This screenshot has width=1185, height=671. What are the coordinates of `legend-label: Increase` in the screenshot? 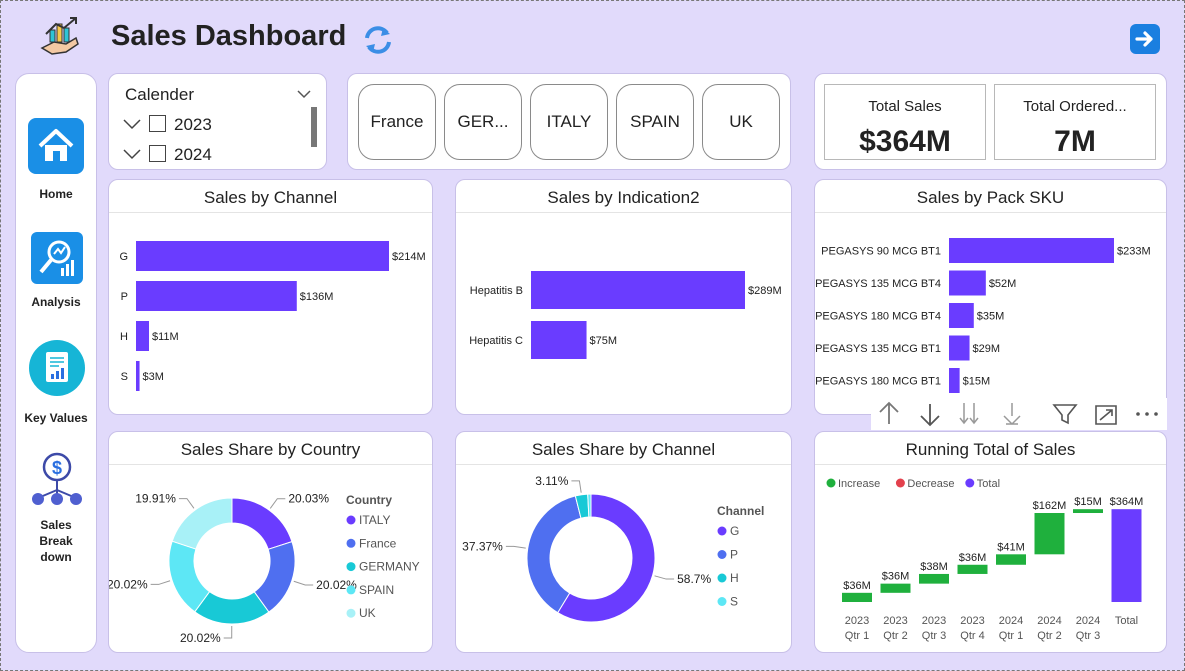 It's located at (859, 484).